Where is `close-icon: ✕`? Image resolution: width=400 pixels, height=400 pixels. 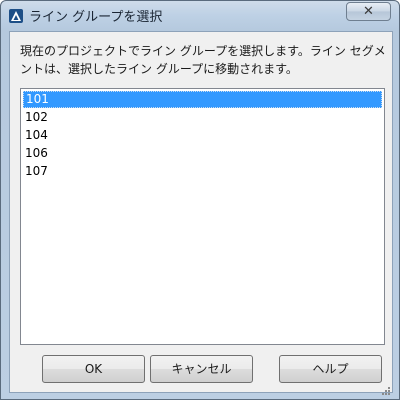
close-icon: ✕ is located at coordinates (368, 11).